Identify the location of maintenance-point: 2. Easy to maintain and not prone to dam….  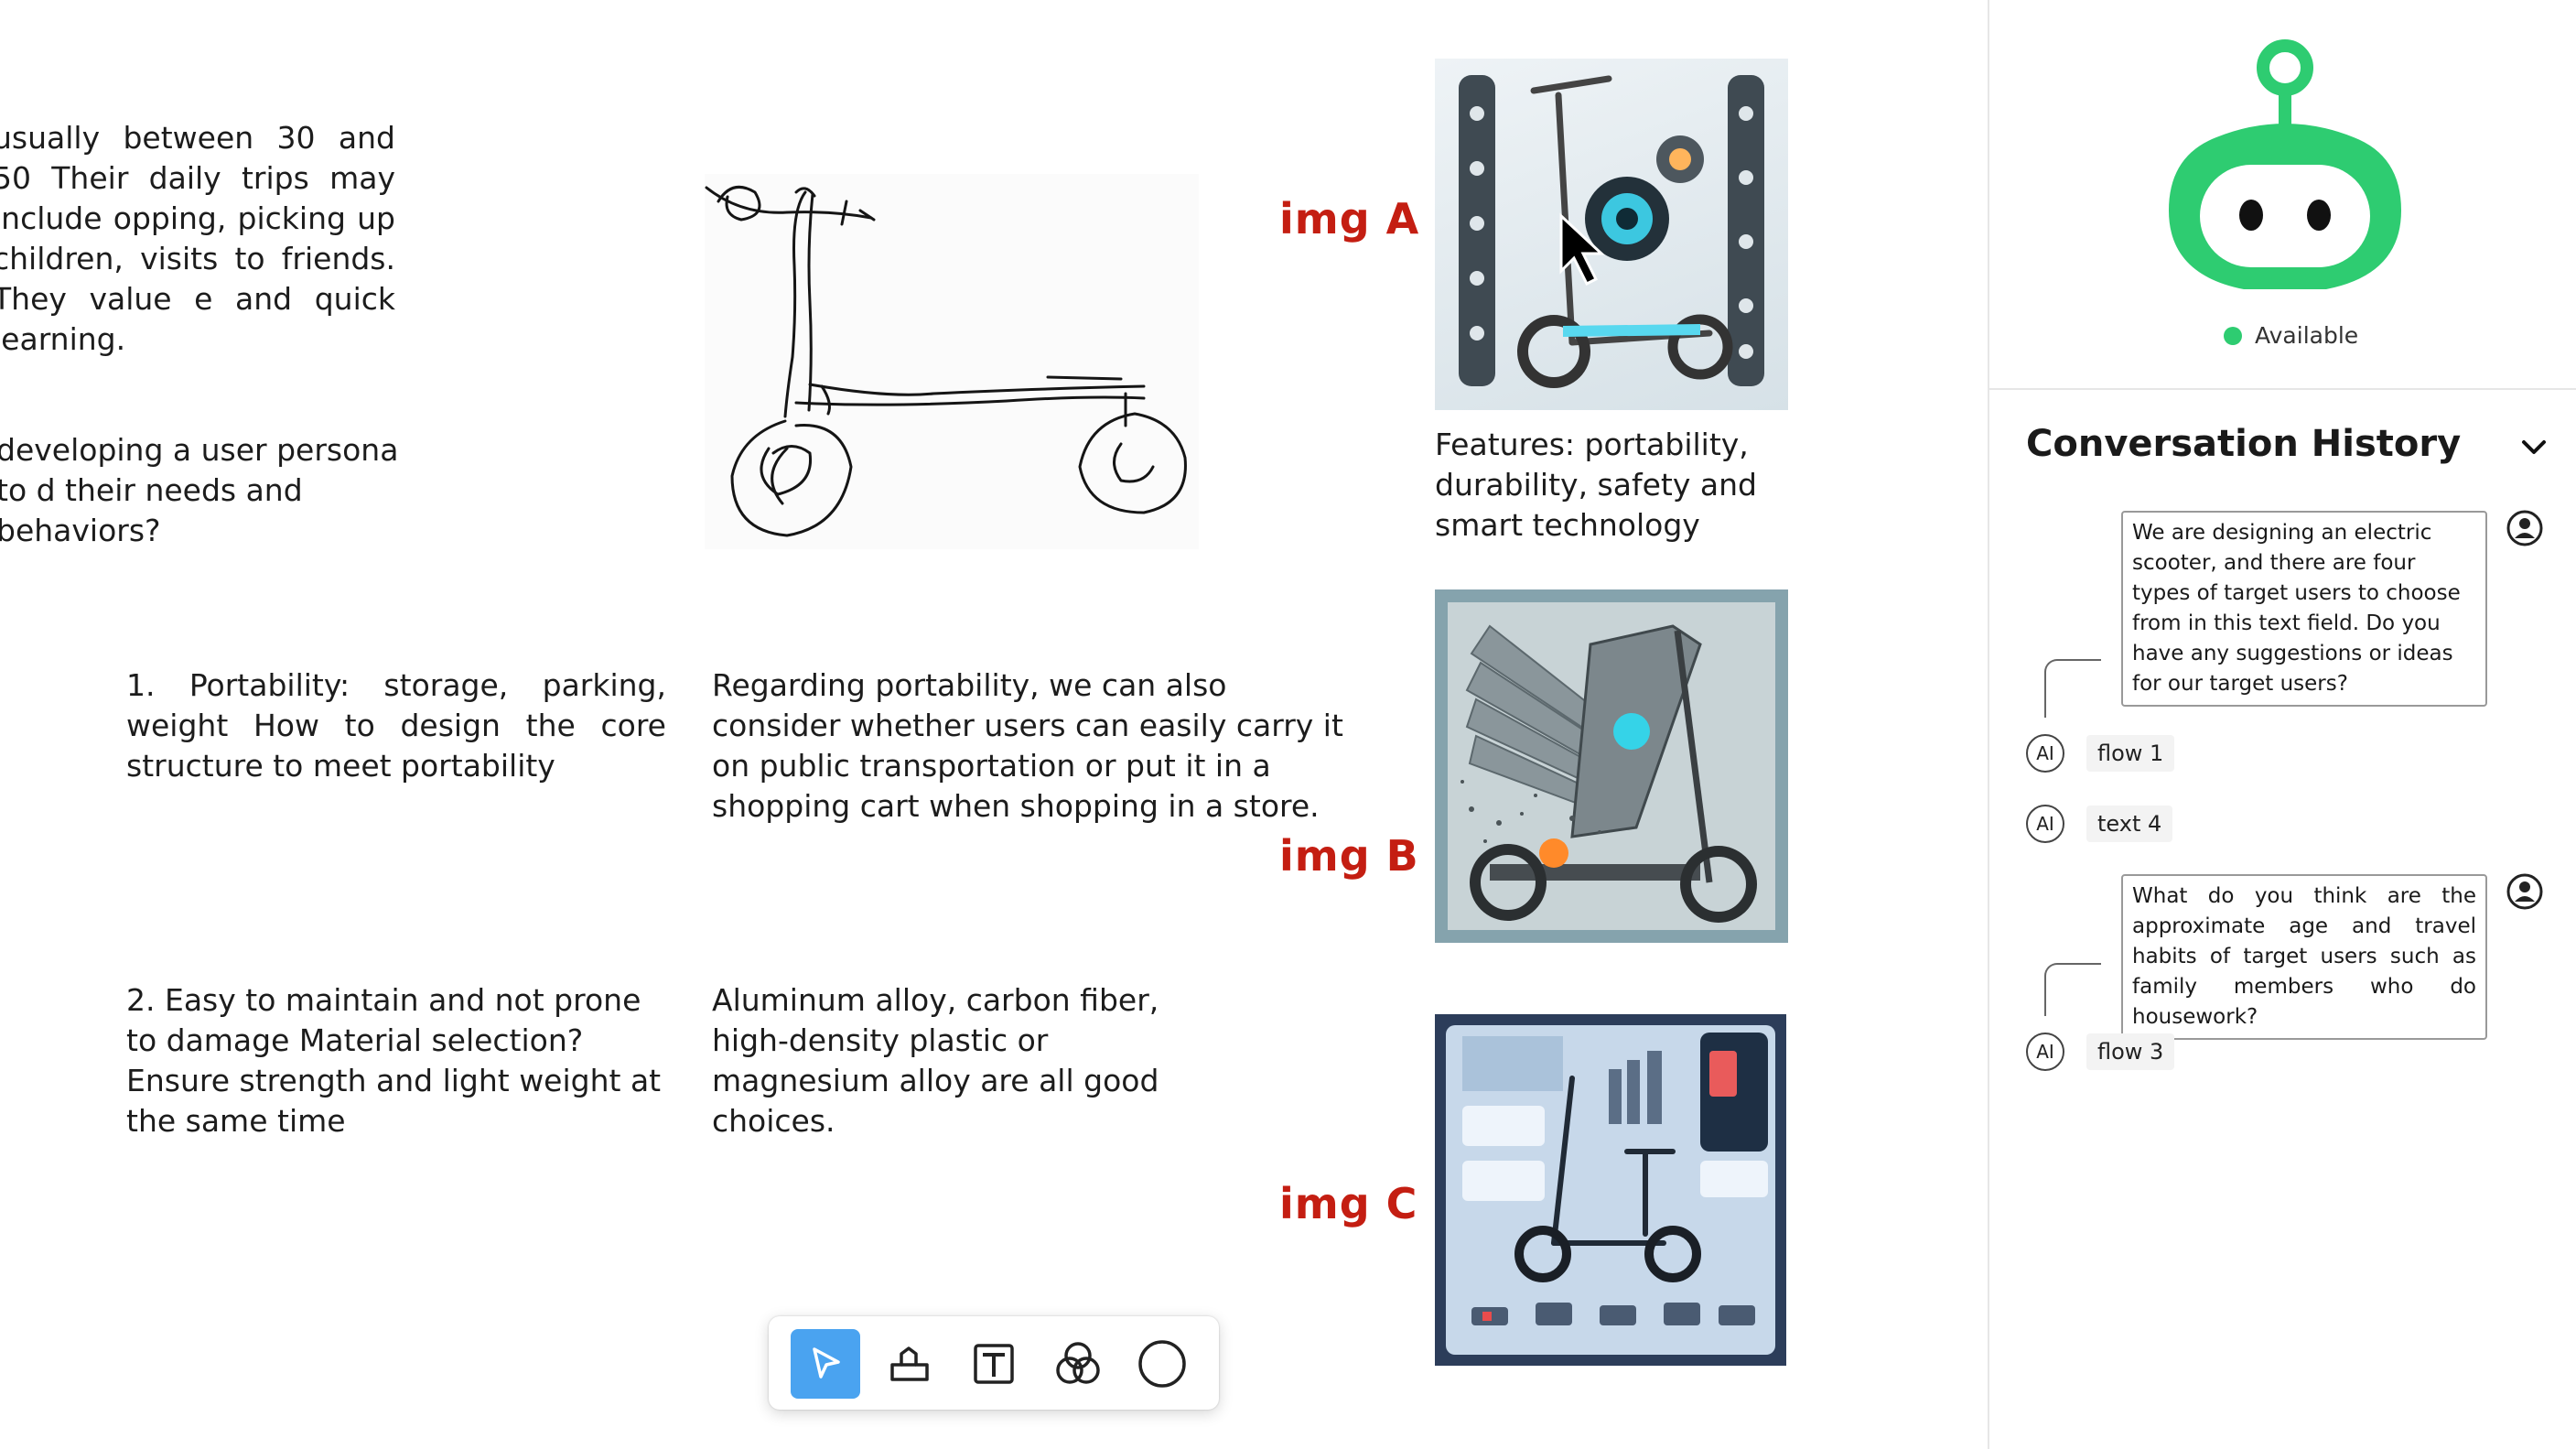
(396, 1060).